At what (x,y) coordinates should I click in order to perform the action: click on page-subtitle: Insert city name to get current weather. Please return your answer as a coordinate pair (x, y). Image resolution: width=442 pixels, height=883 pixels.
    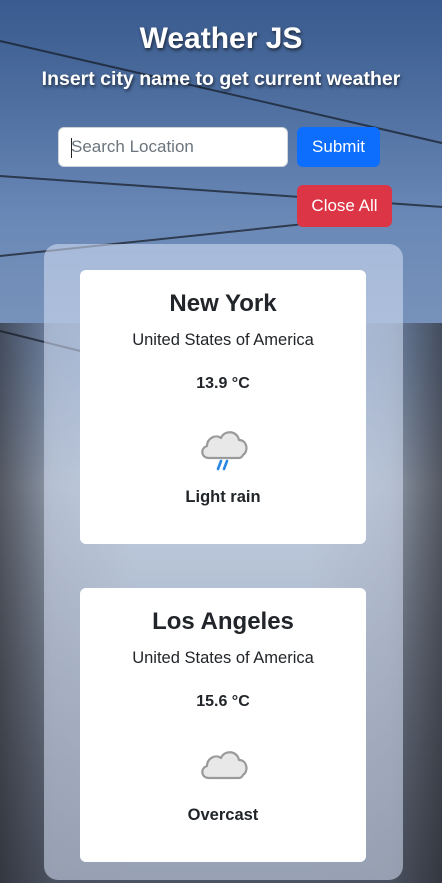
    Looking at the image, I should click on (221, 79).